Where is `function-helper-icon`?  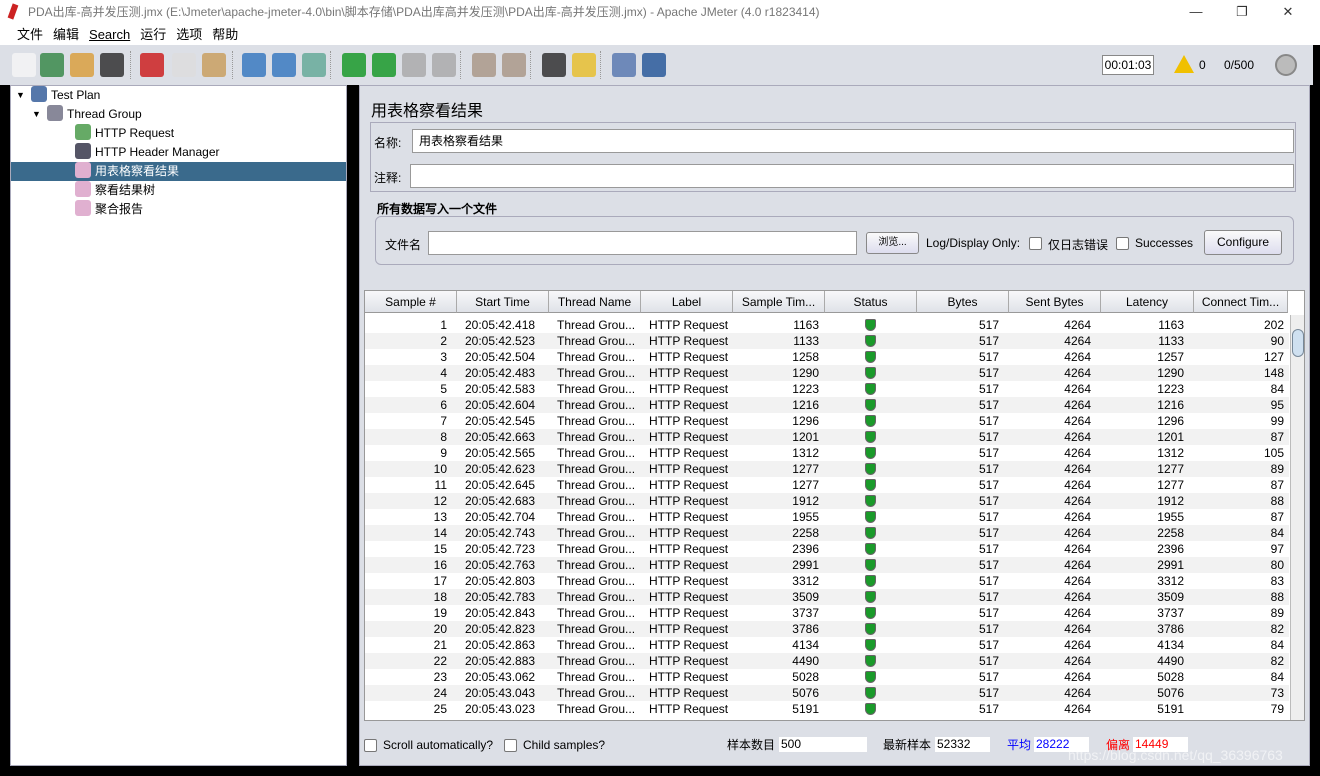 function-helper-icon is located at coordinates (624, 65).